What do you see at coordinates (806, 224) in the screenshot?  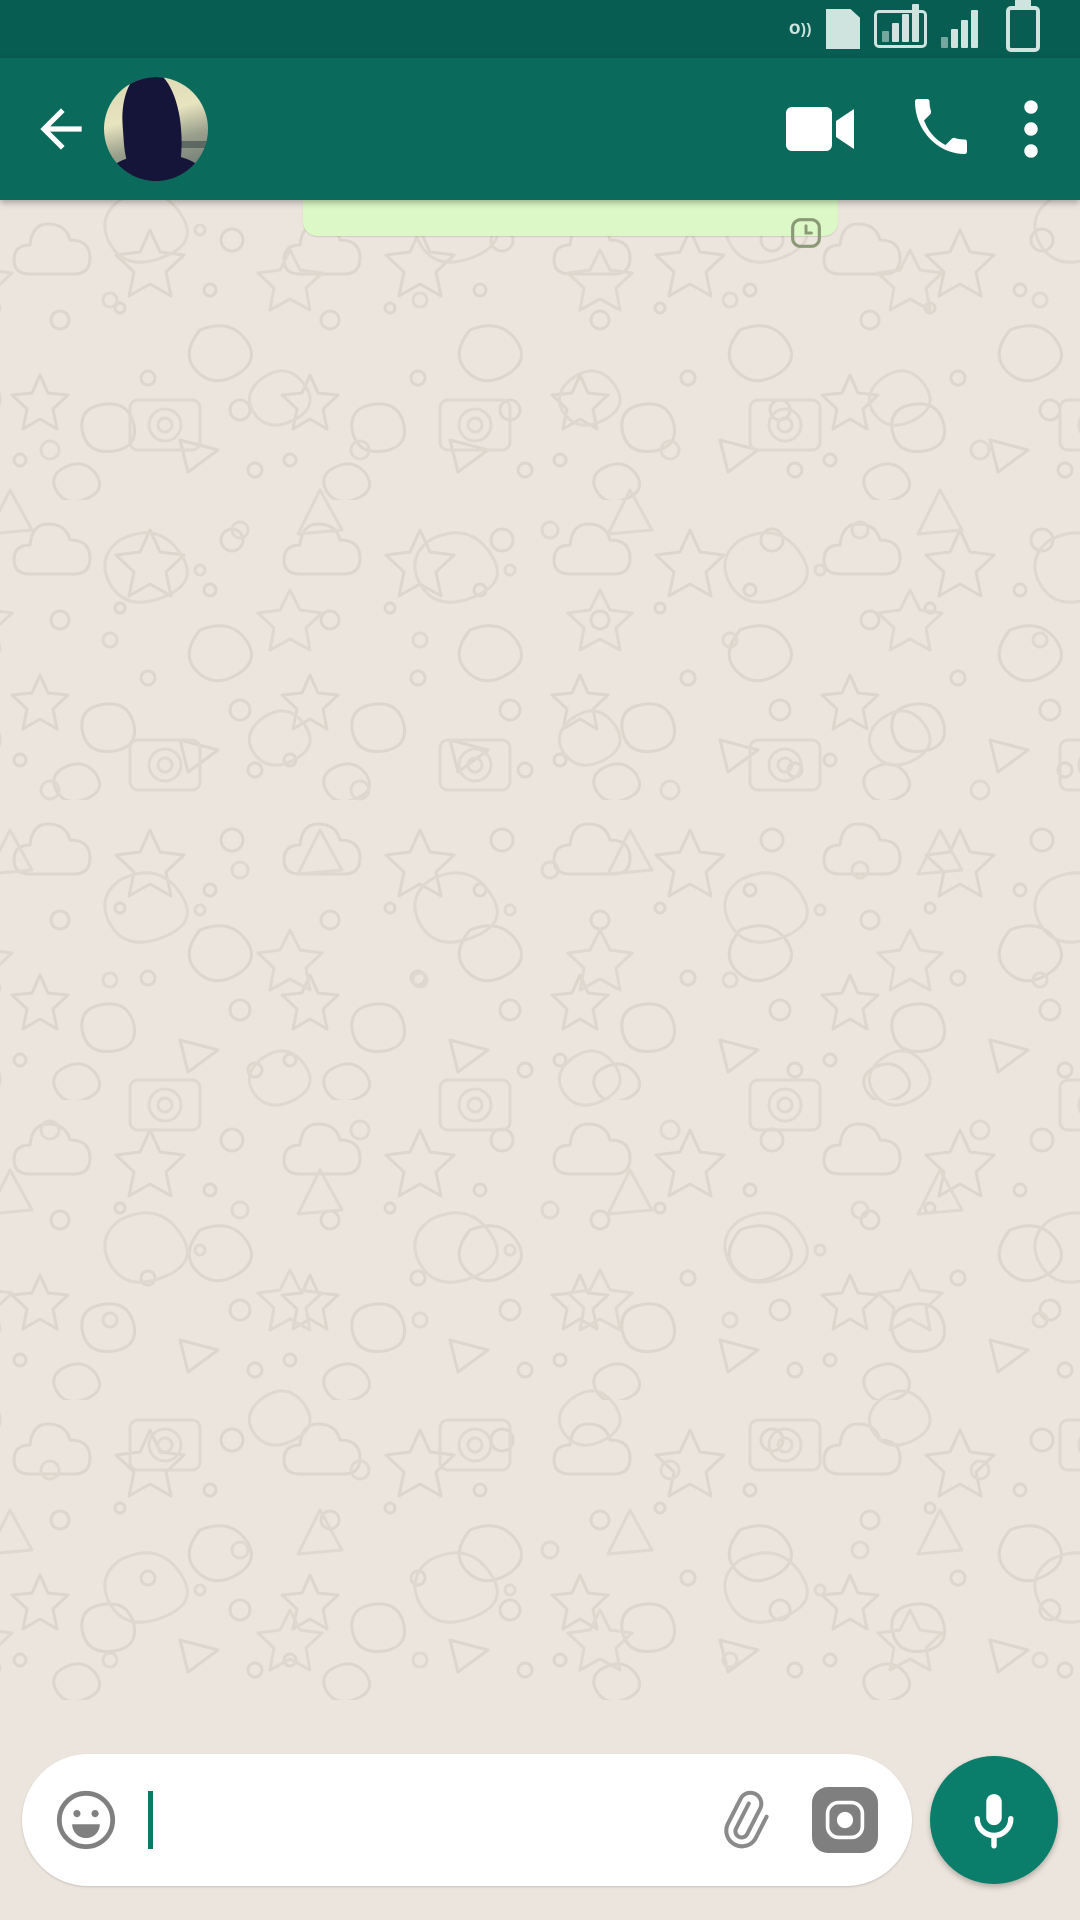 I see `pending-clock-icon` at bounding box center [806, 224].